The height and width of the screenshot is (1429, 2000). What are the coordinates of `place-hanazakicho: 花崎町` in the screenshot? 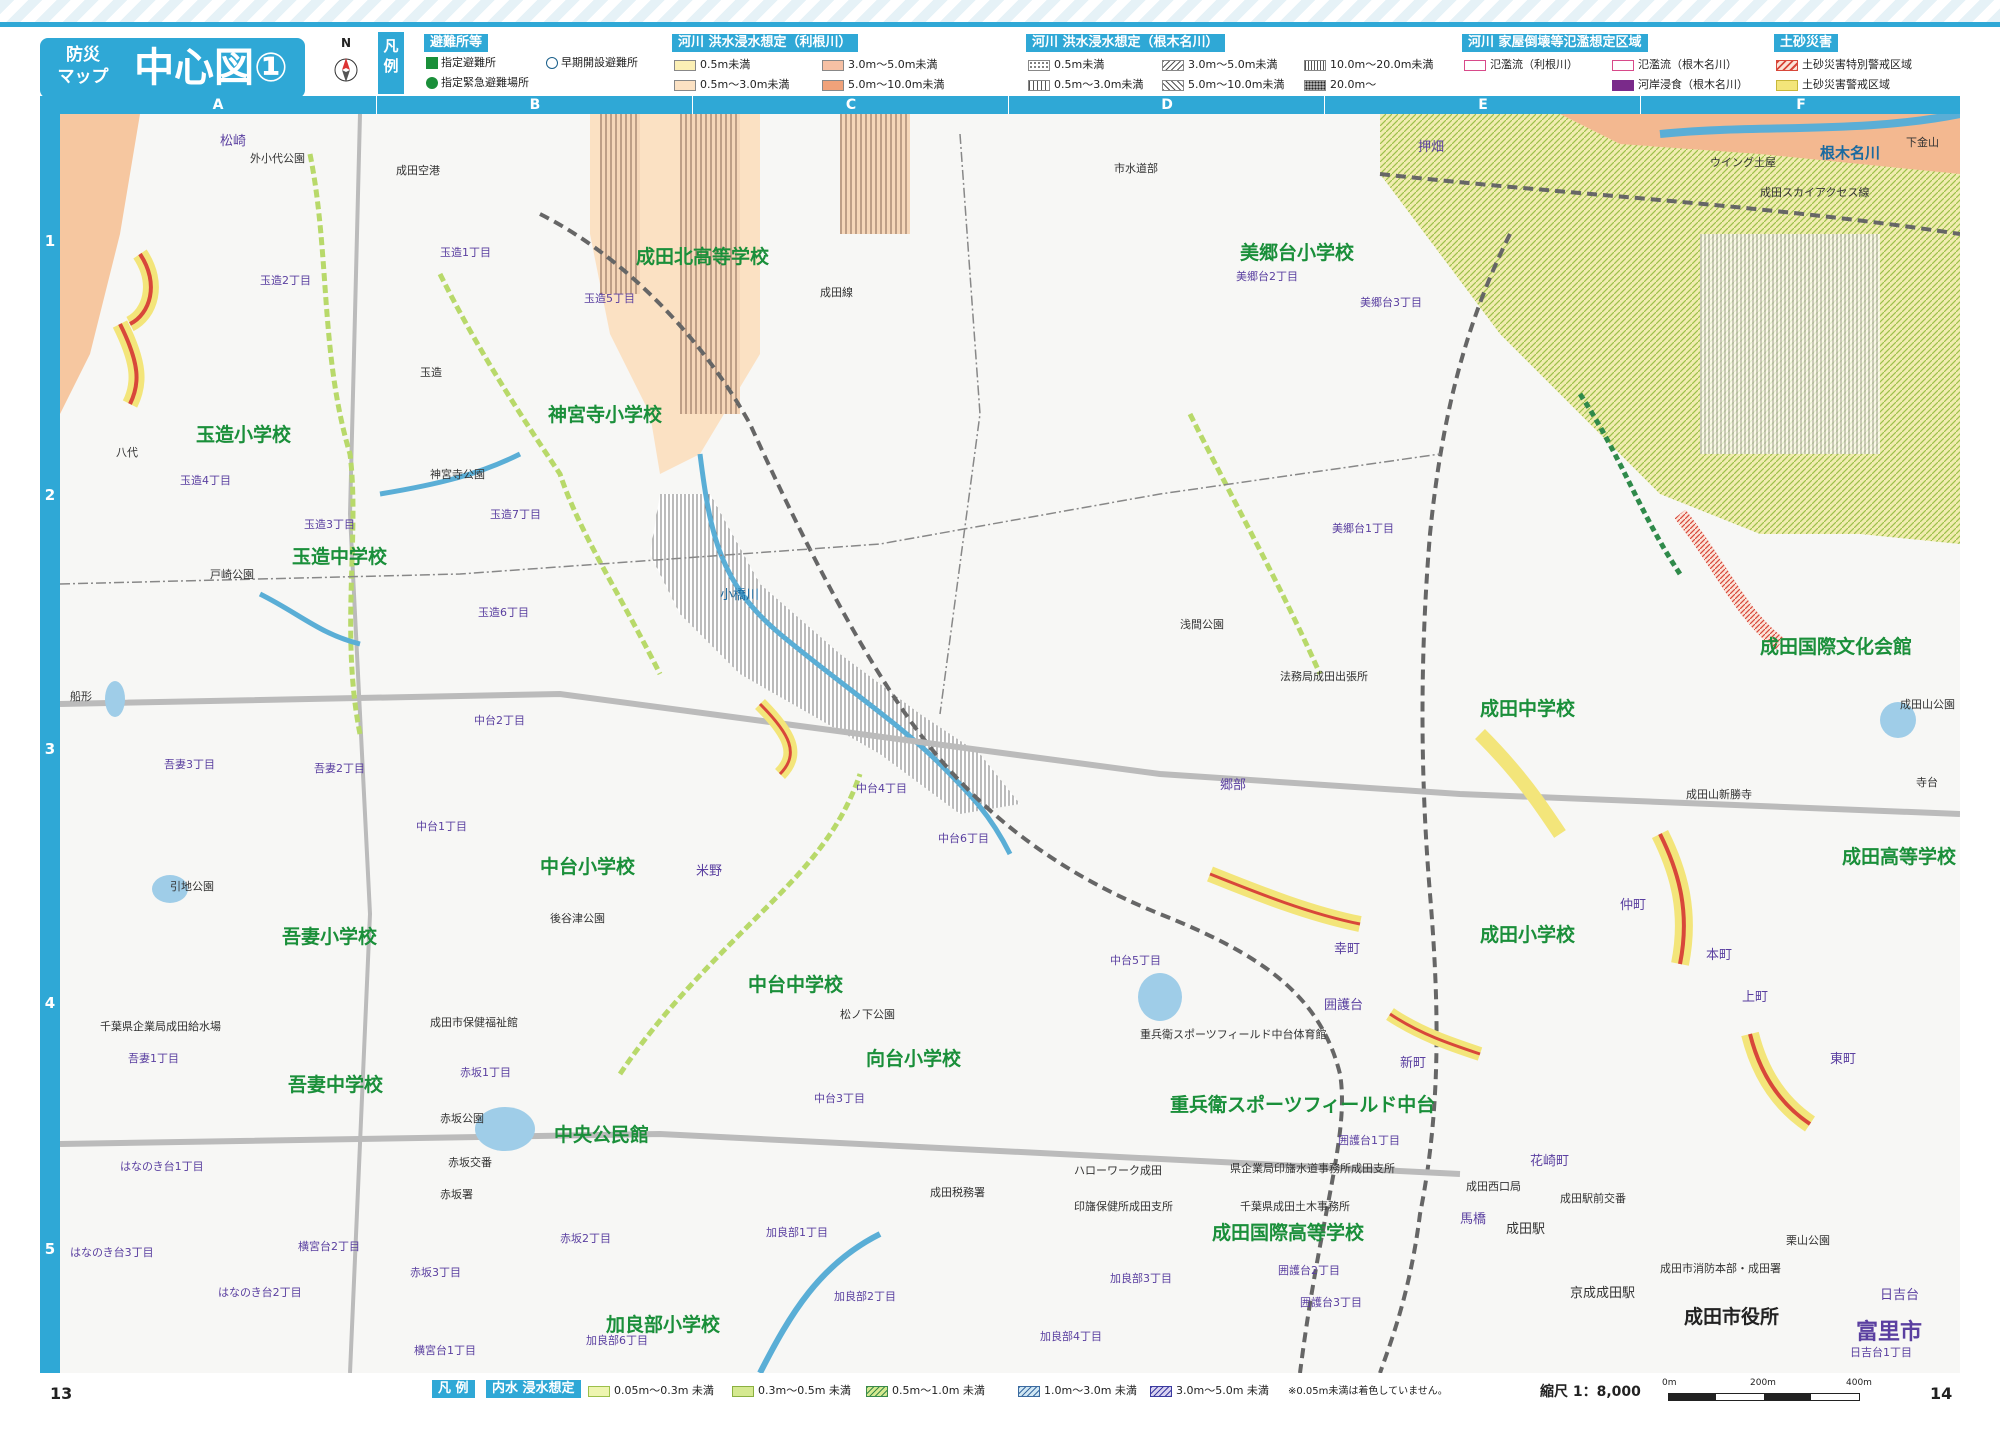 It's located at (1550, 1161).